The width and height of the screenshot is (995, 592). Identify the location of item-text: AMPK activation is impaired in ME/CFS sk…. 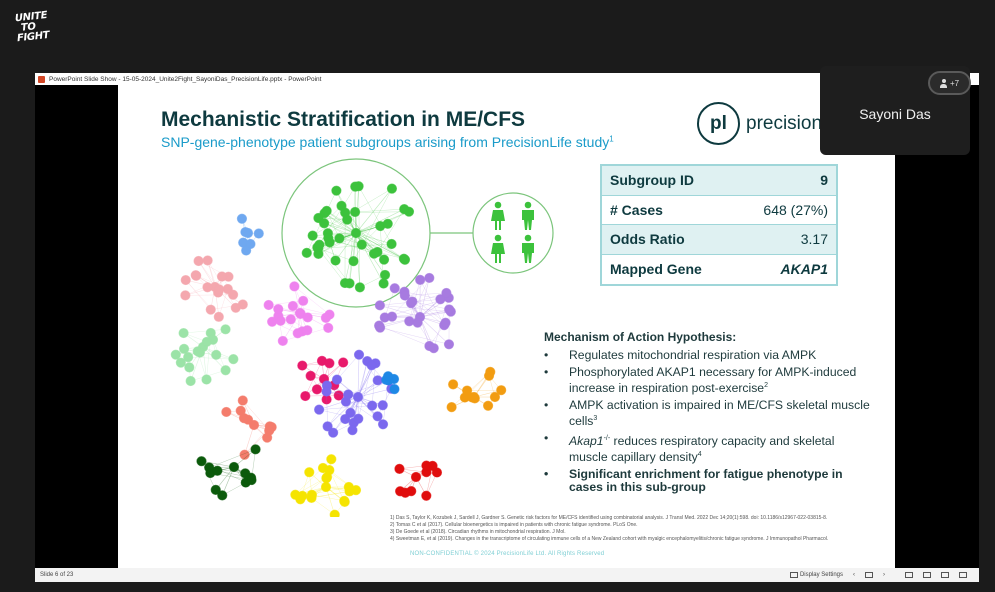
(719, 413).